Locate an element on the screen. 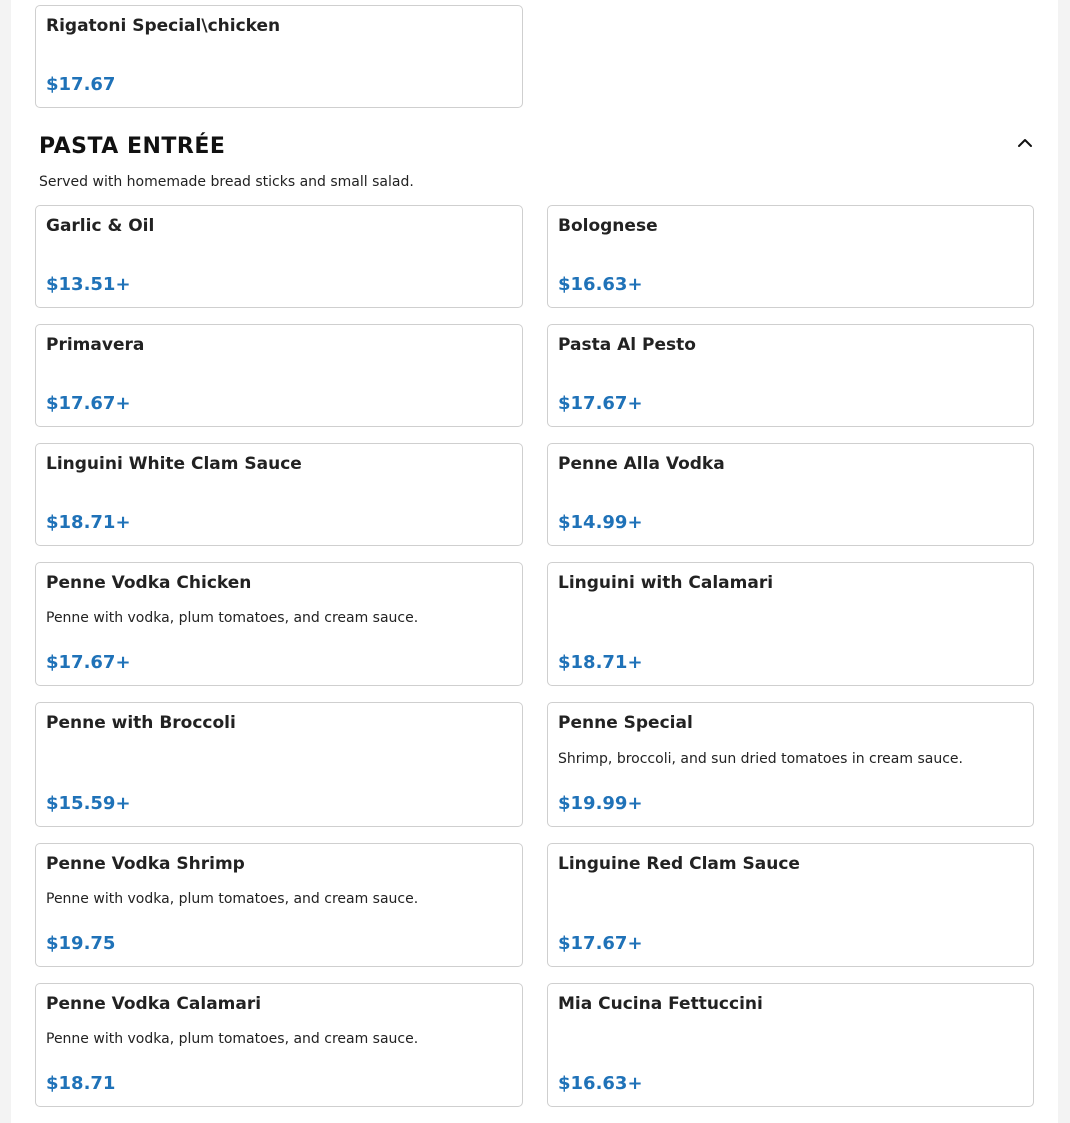 This screenshot has width=1070, height=1123. item-name: Rigatoni Special\chicken is located at coordinates (163, 26).